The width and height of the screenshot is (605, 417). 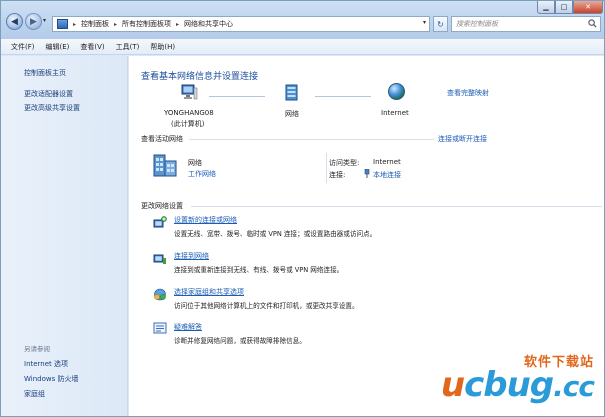 I want to click on homegroup-icon, so click(x=160, y=294).